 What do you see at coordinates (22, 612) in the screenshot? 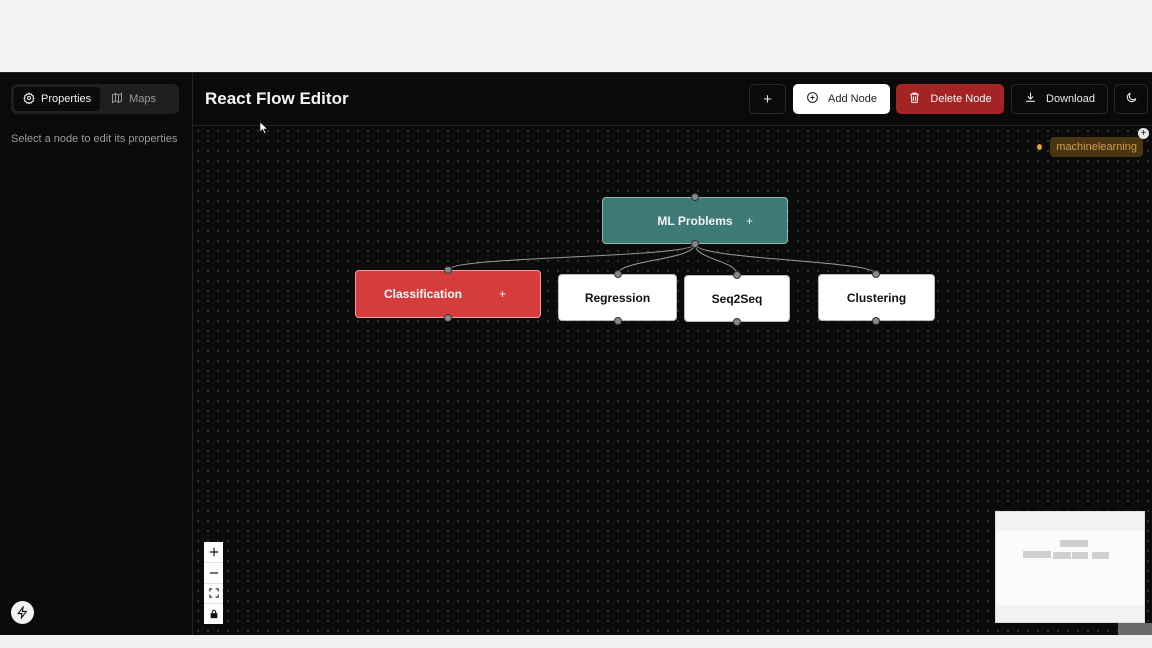
I see `bolt-icon` at bounding box center [22, 612].